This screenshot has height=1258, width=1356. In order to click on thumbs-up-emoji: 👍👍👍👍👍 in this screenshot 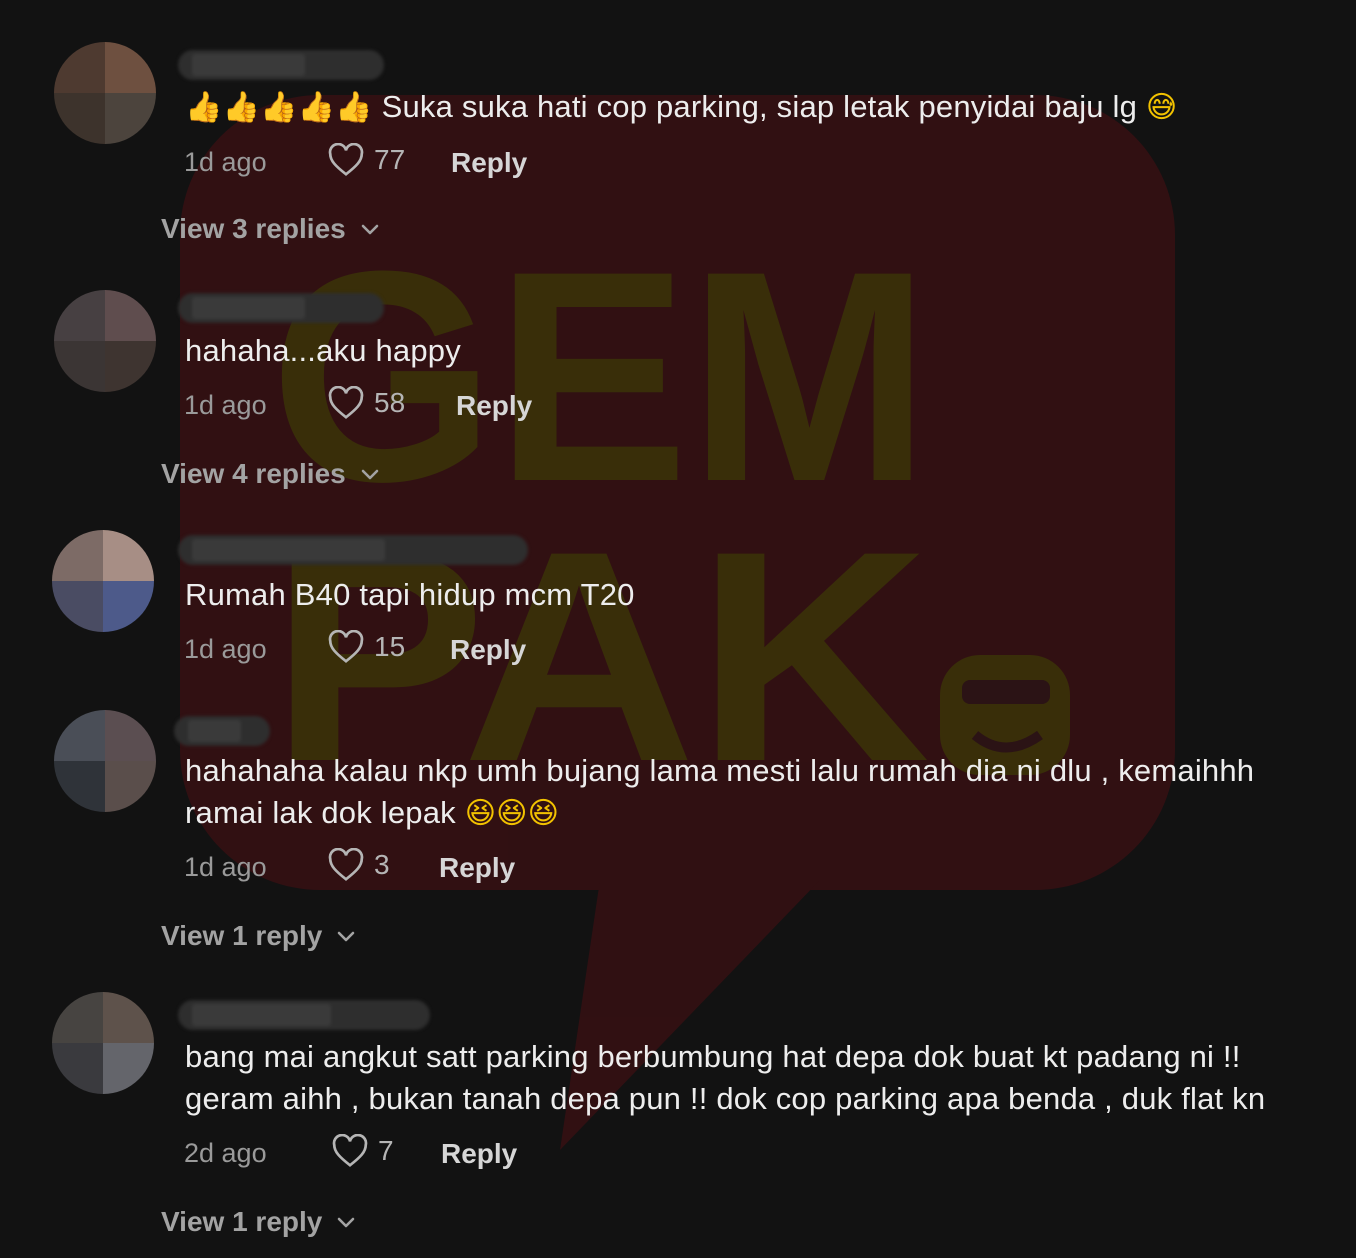, I will do `click(279, 107)`.